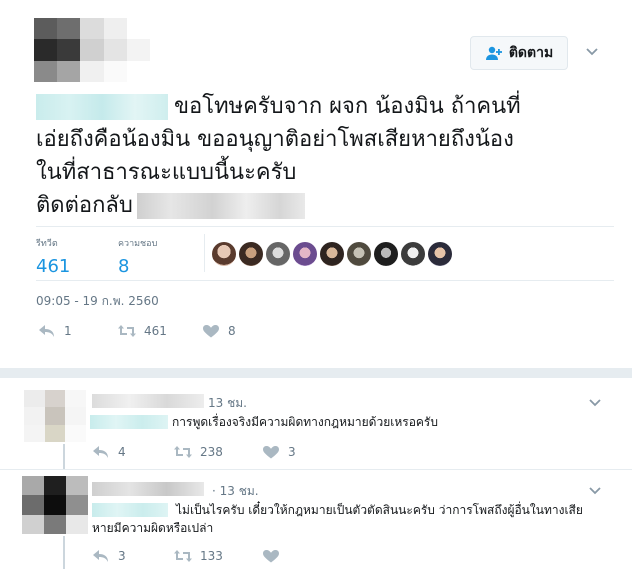 This screenshot has height=569, width=632. What do you see at coordinates (493, 53) in the screenshot?
I see `add-user-icon` at bounding box center [493, 53].